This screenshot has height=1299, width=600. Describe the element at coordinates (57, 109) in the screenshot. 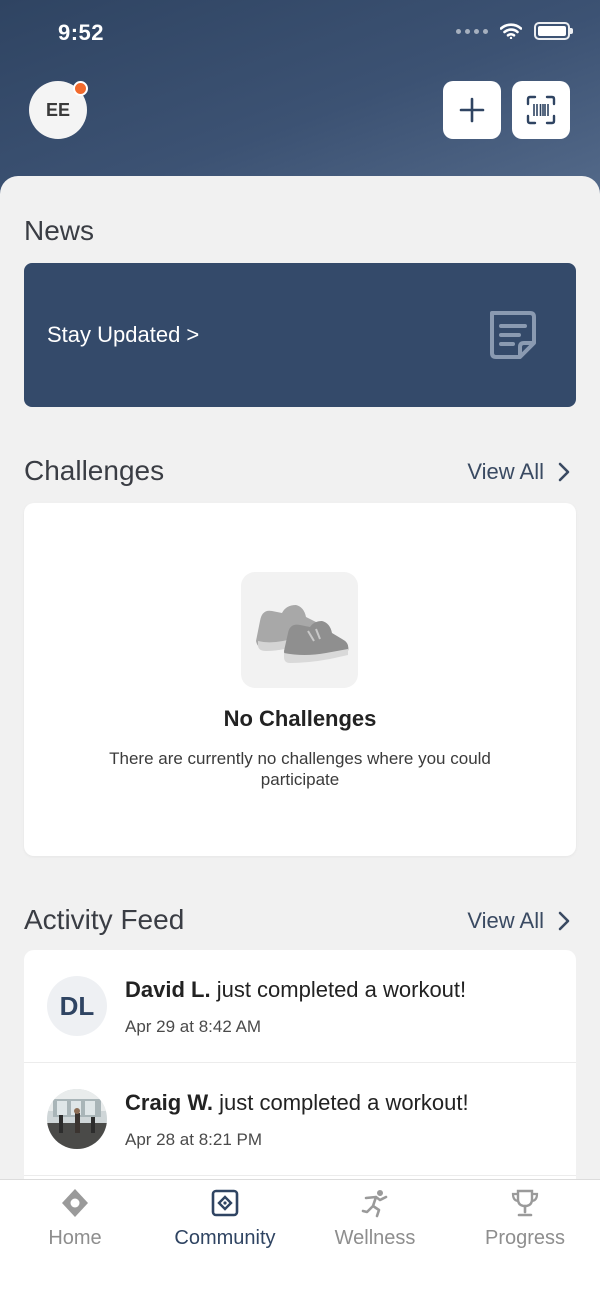

I see `profile-initials: EE` at that location.